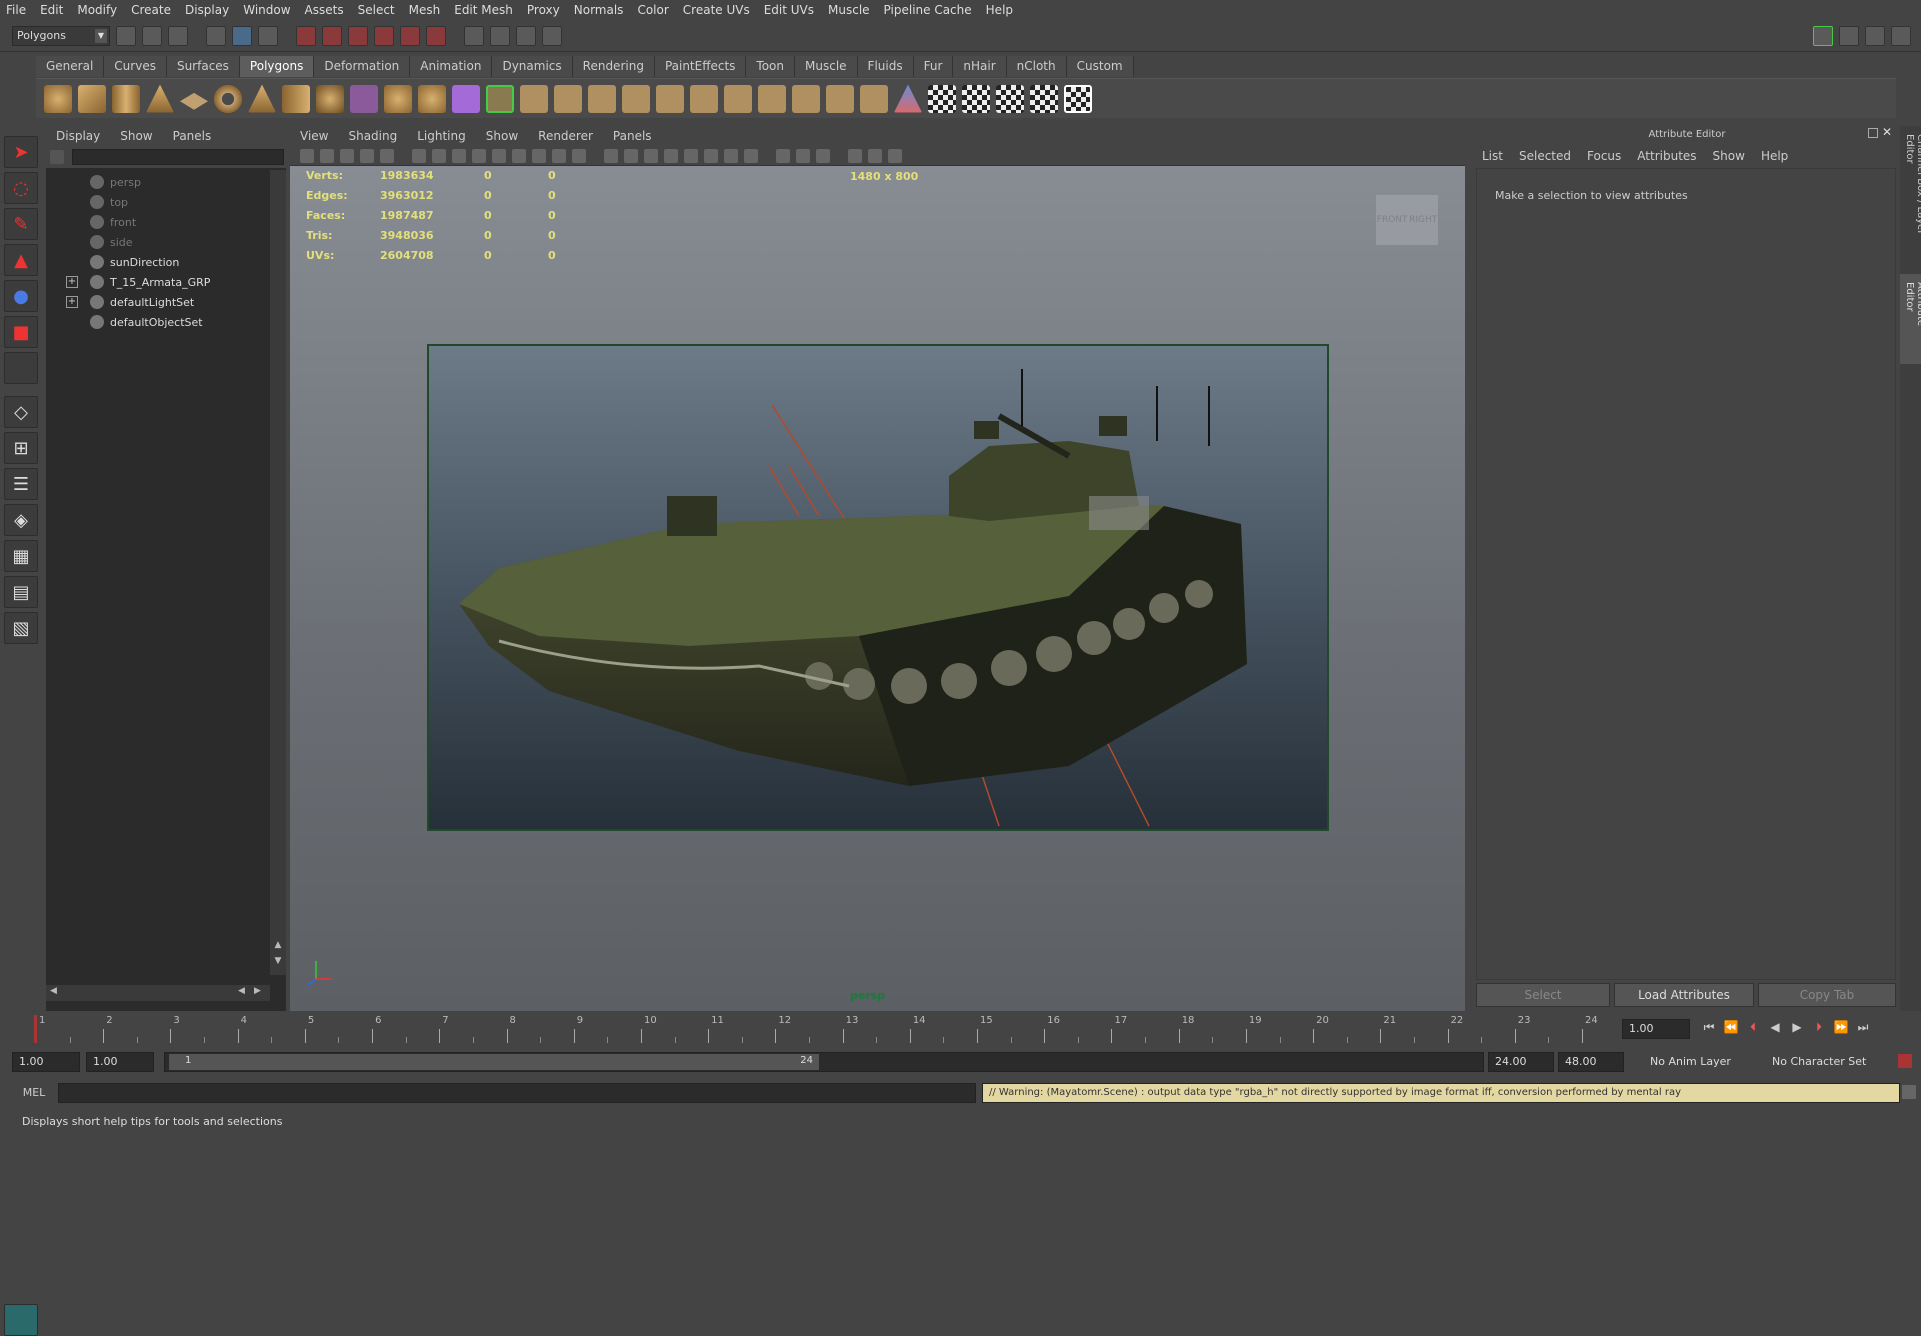  Describe the element at coordinates (789, 10) in the screenshot. I see `menu-edit-uvs: Edit UVs` at that location.